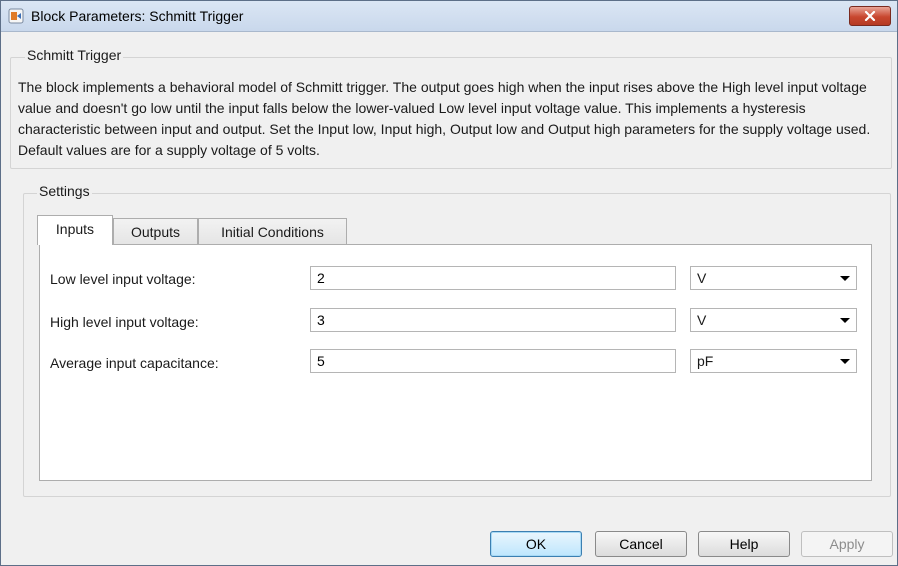  I want to click on close-icon, so click(870, 16).